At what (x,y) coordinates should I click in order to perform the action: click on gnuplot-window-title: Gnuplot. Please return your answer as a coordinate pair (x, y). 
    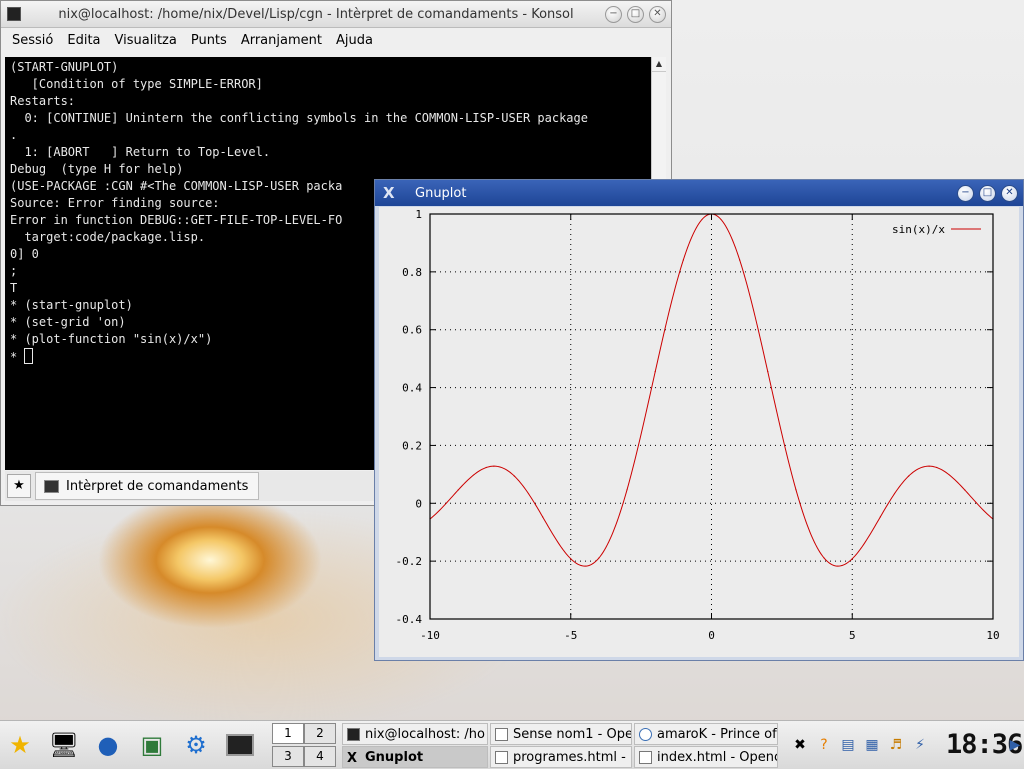
    Looking at the image, I should click on (441, 193).